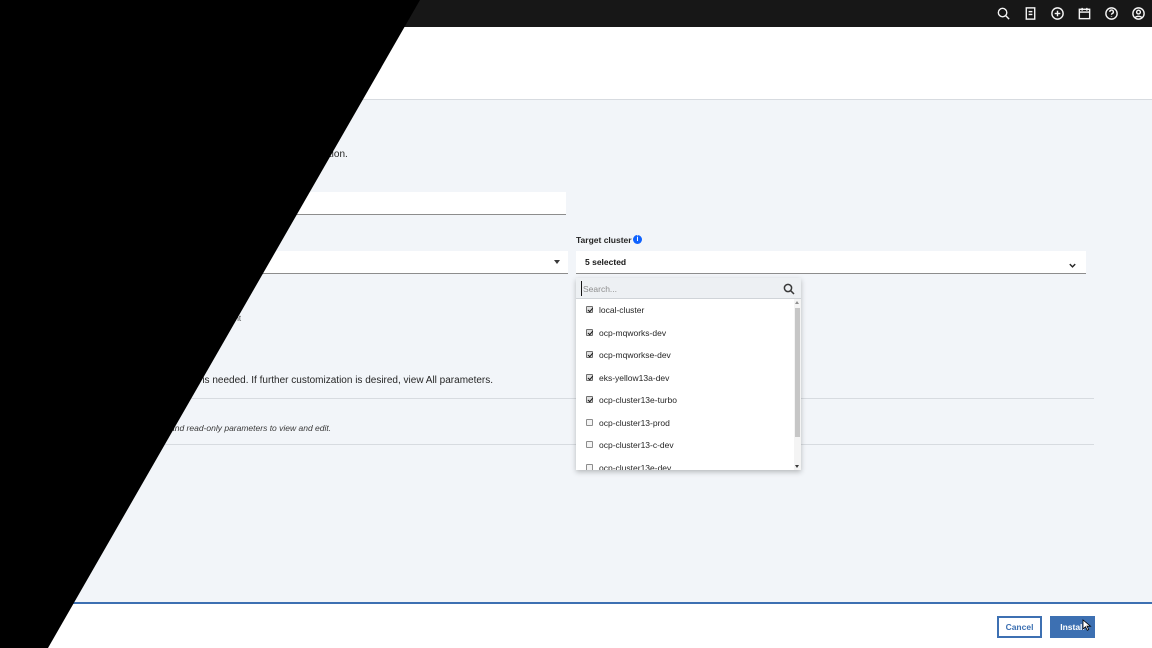 The image size is (1152, 648). I want to click on user-icon, so click(1138, 13).